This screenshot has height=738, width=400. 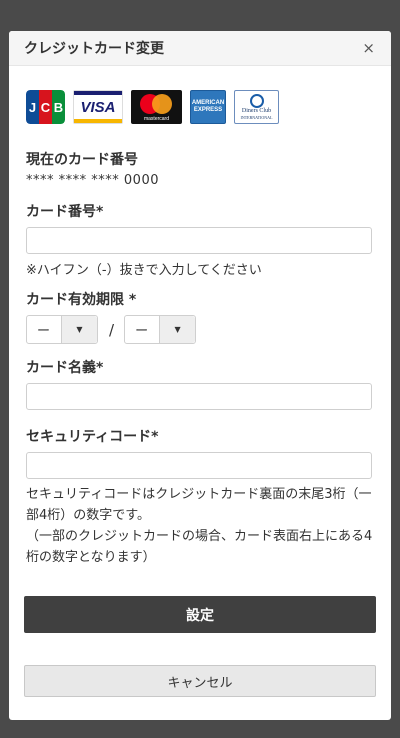 What do you see at coordinates (199, 505) in the screenshot?
I see `security-code-note-line1: セキュリティコードはクレジットカード裏面の末尾3桁（一部4桁）の数字です。` at bounding box center [199, 505].